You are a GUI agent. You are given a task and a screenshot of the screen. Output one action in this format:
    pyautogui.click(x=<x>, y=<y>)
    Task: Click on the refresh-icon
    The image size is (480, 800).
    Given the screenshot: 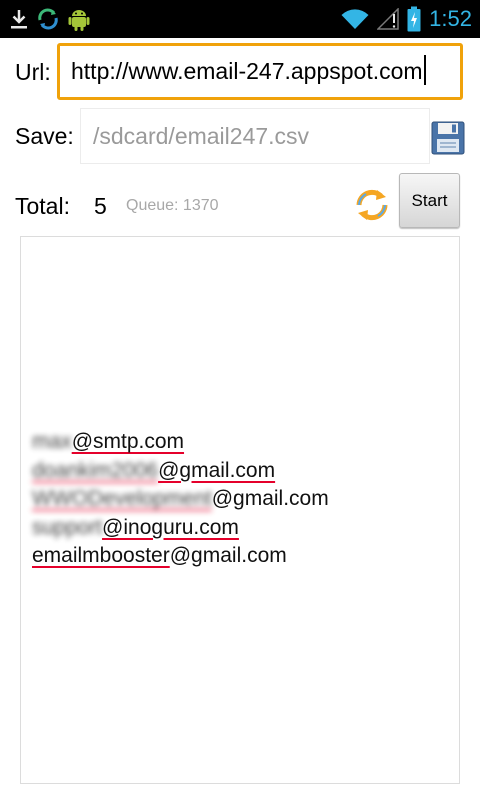 What is the action you would take?
    pyautogui.click(x=372, y=205)
    